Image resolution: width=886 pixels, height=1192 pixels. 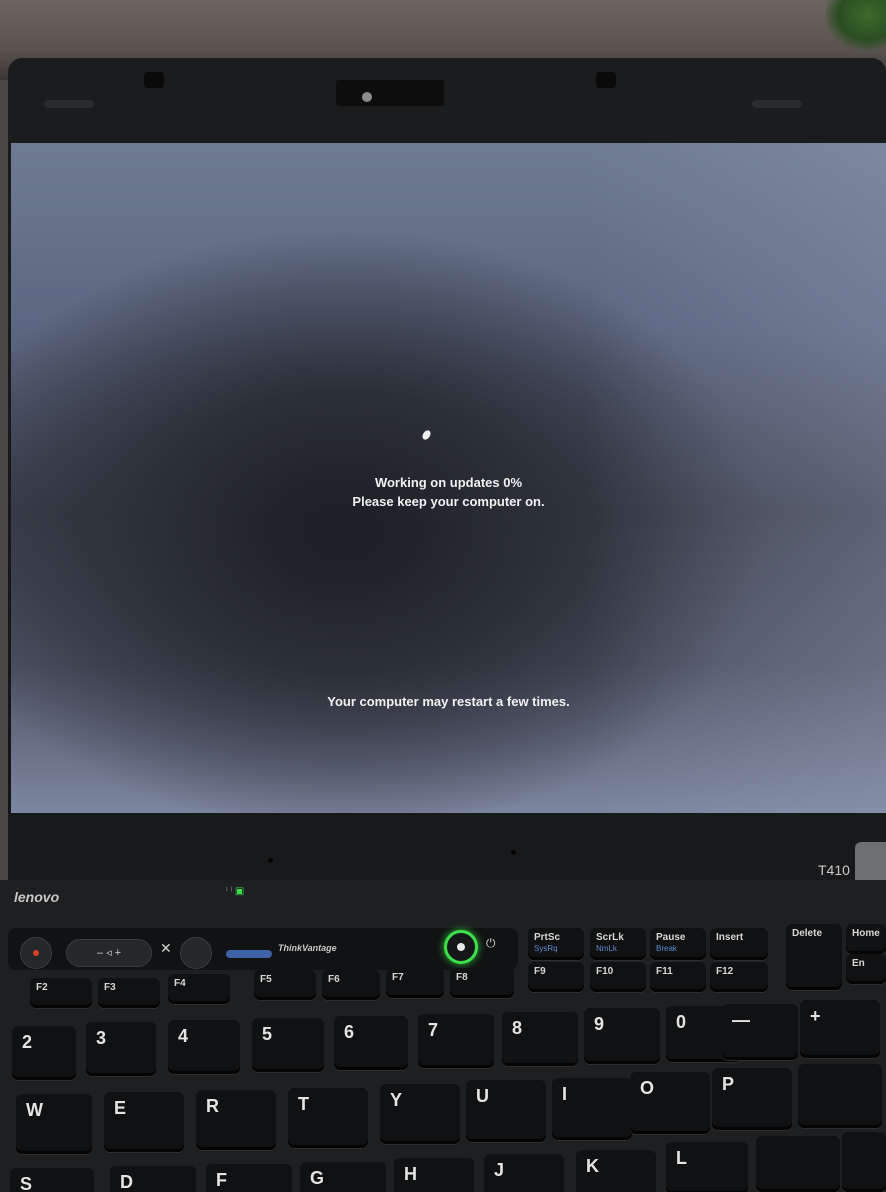 I want to click on key-6: 6, so click(x=371, y=1043).